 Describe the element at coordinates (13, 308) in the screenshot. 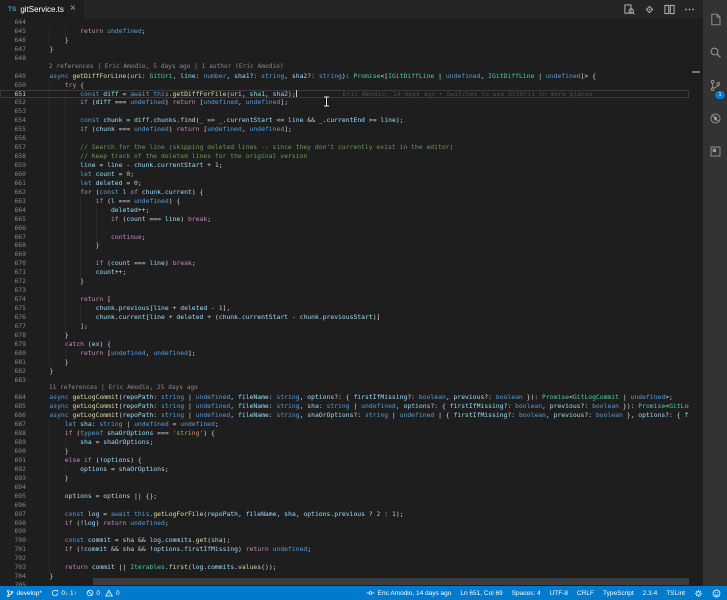

I see `line-number: 675` at that location.